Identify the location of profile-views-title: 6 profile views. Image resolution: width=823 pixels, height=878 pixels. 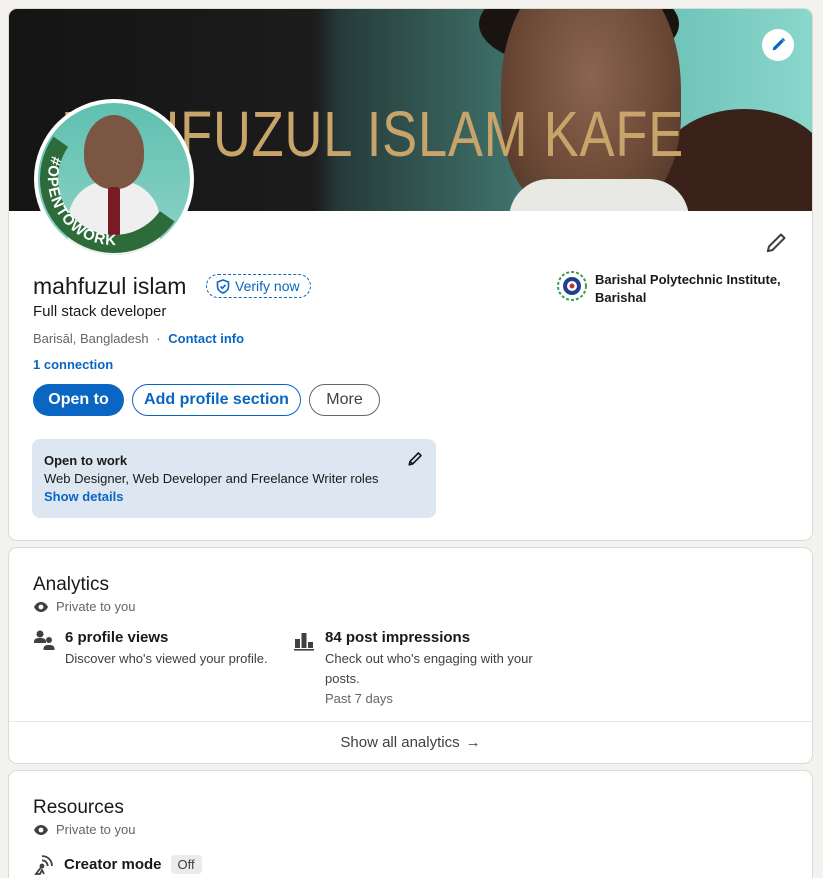
(117, 637).